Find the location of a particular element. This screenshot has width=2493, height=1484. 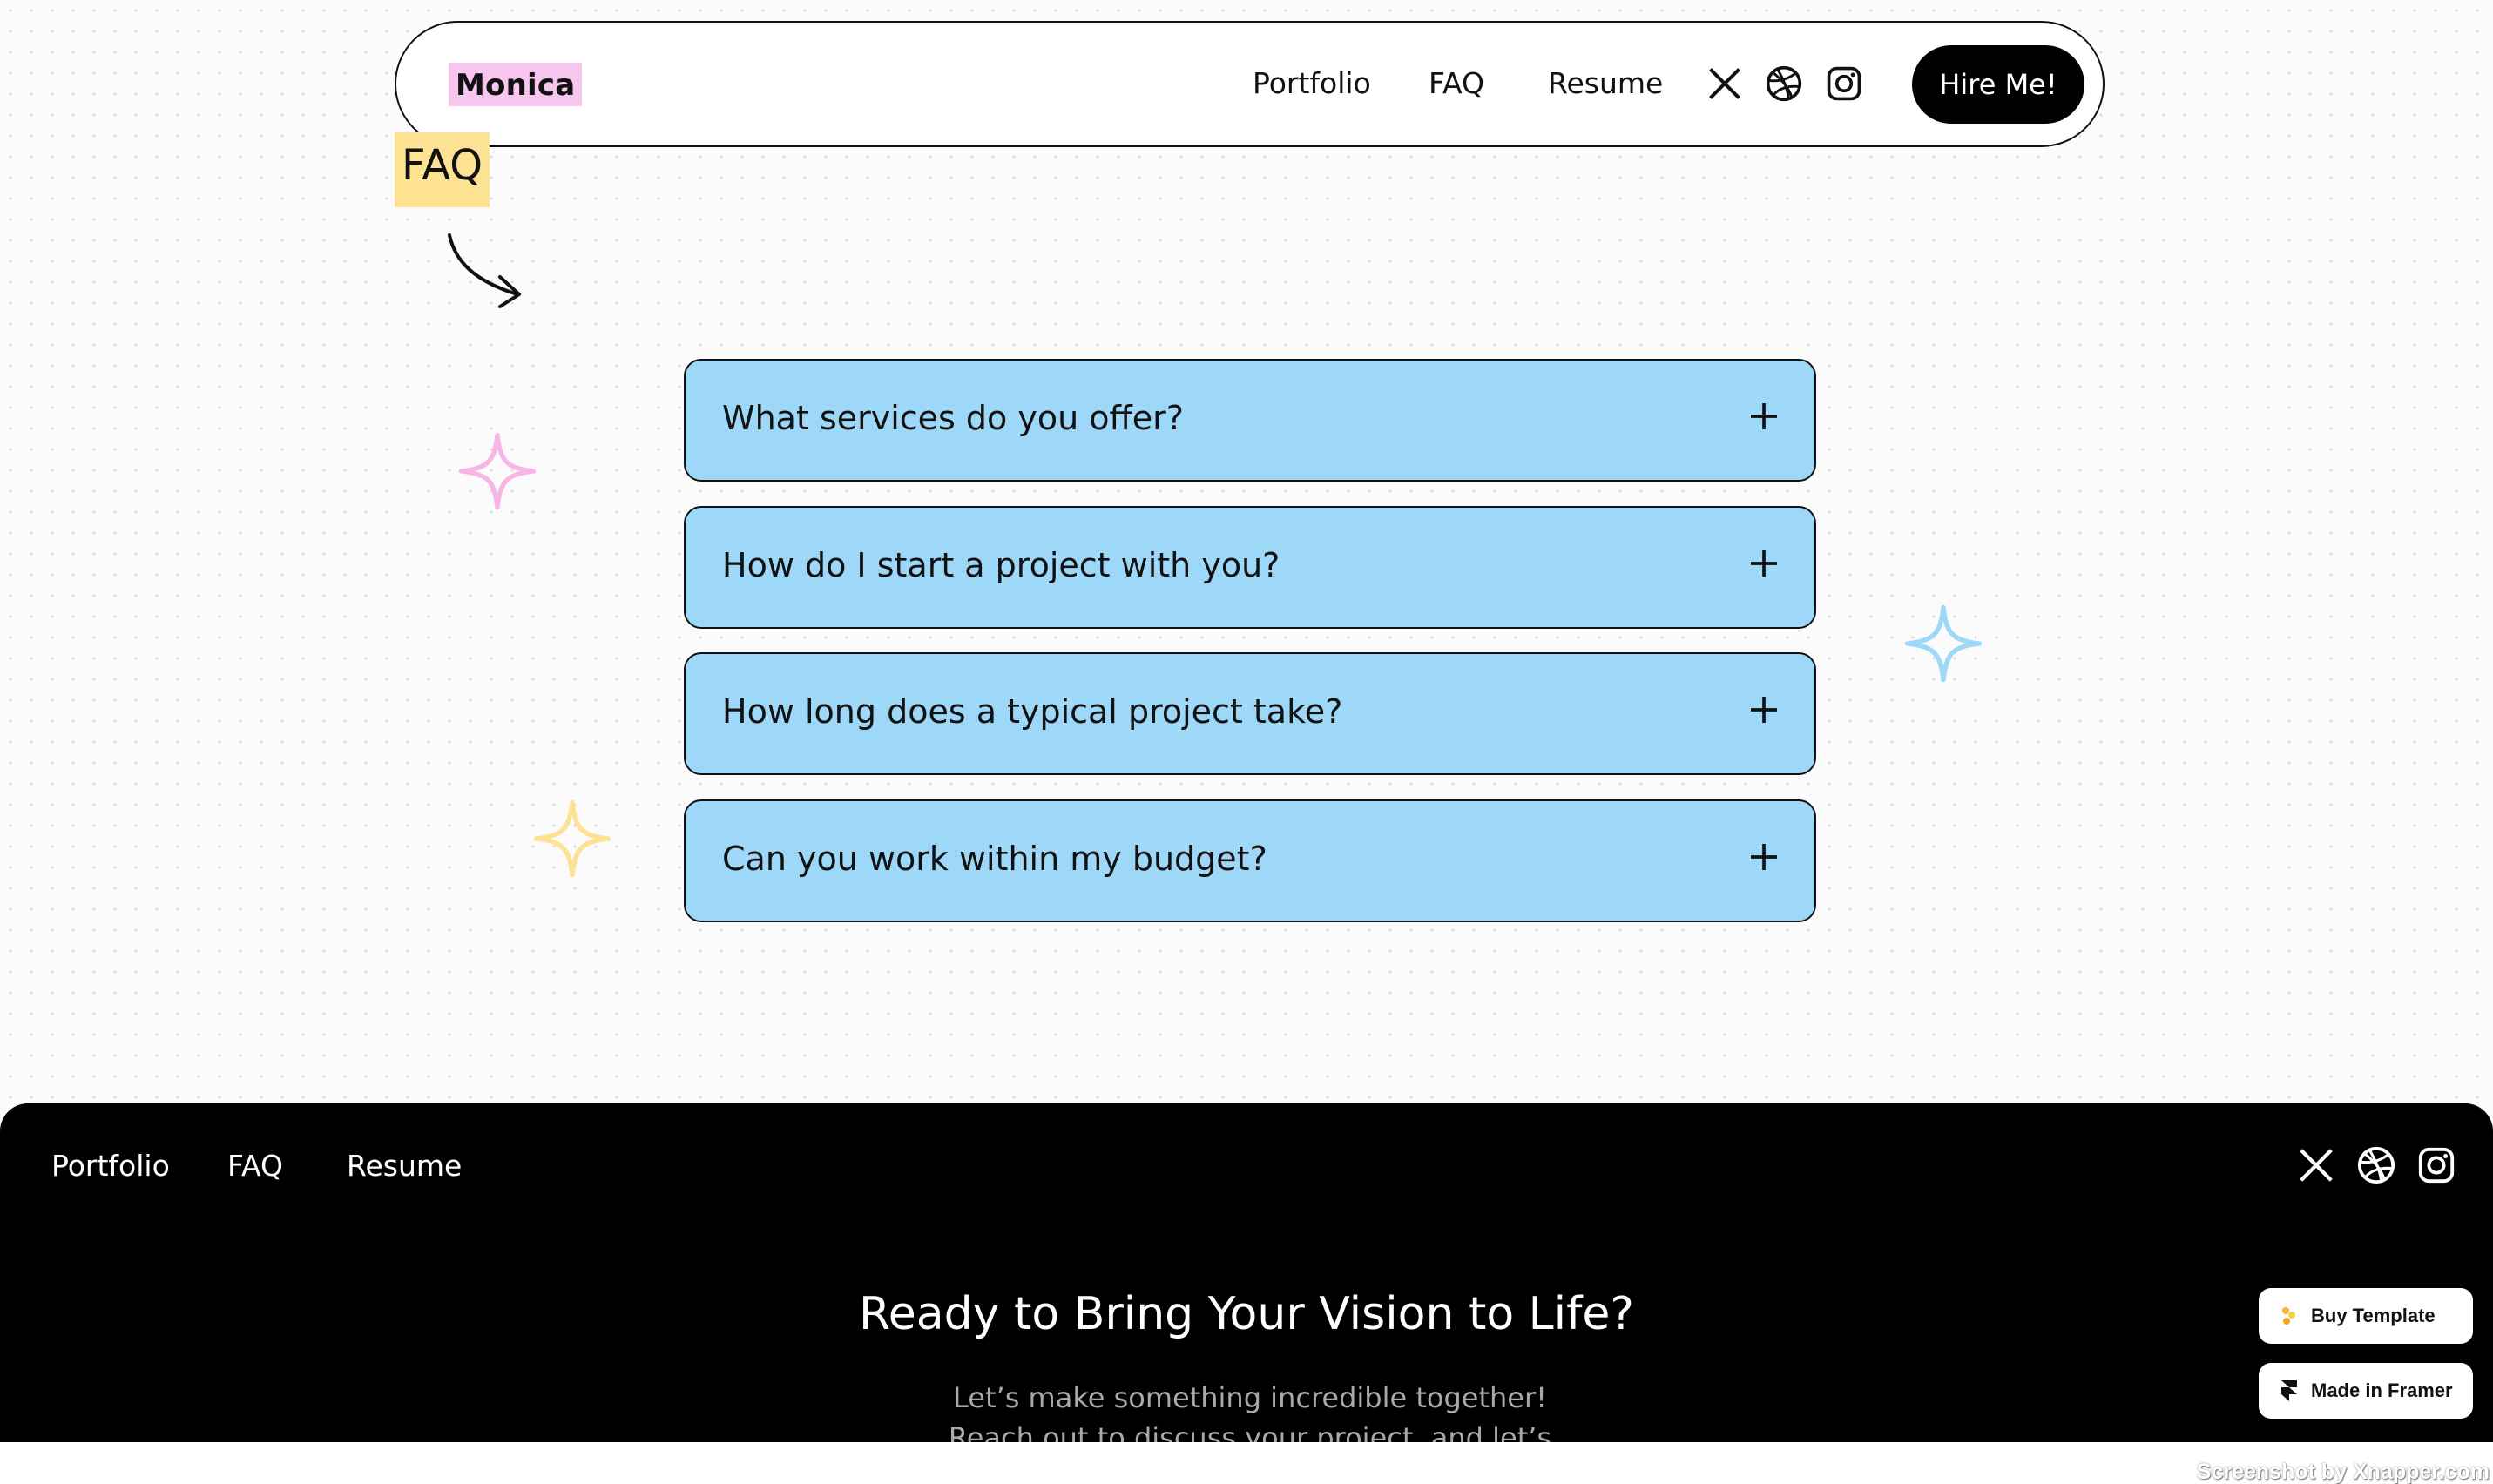

hire-me-button: Hire Me! is located at coordinates (1998, 84).